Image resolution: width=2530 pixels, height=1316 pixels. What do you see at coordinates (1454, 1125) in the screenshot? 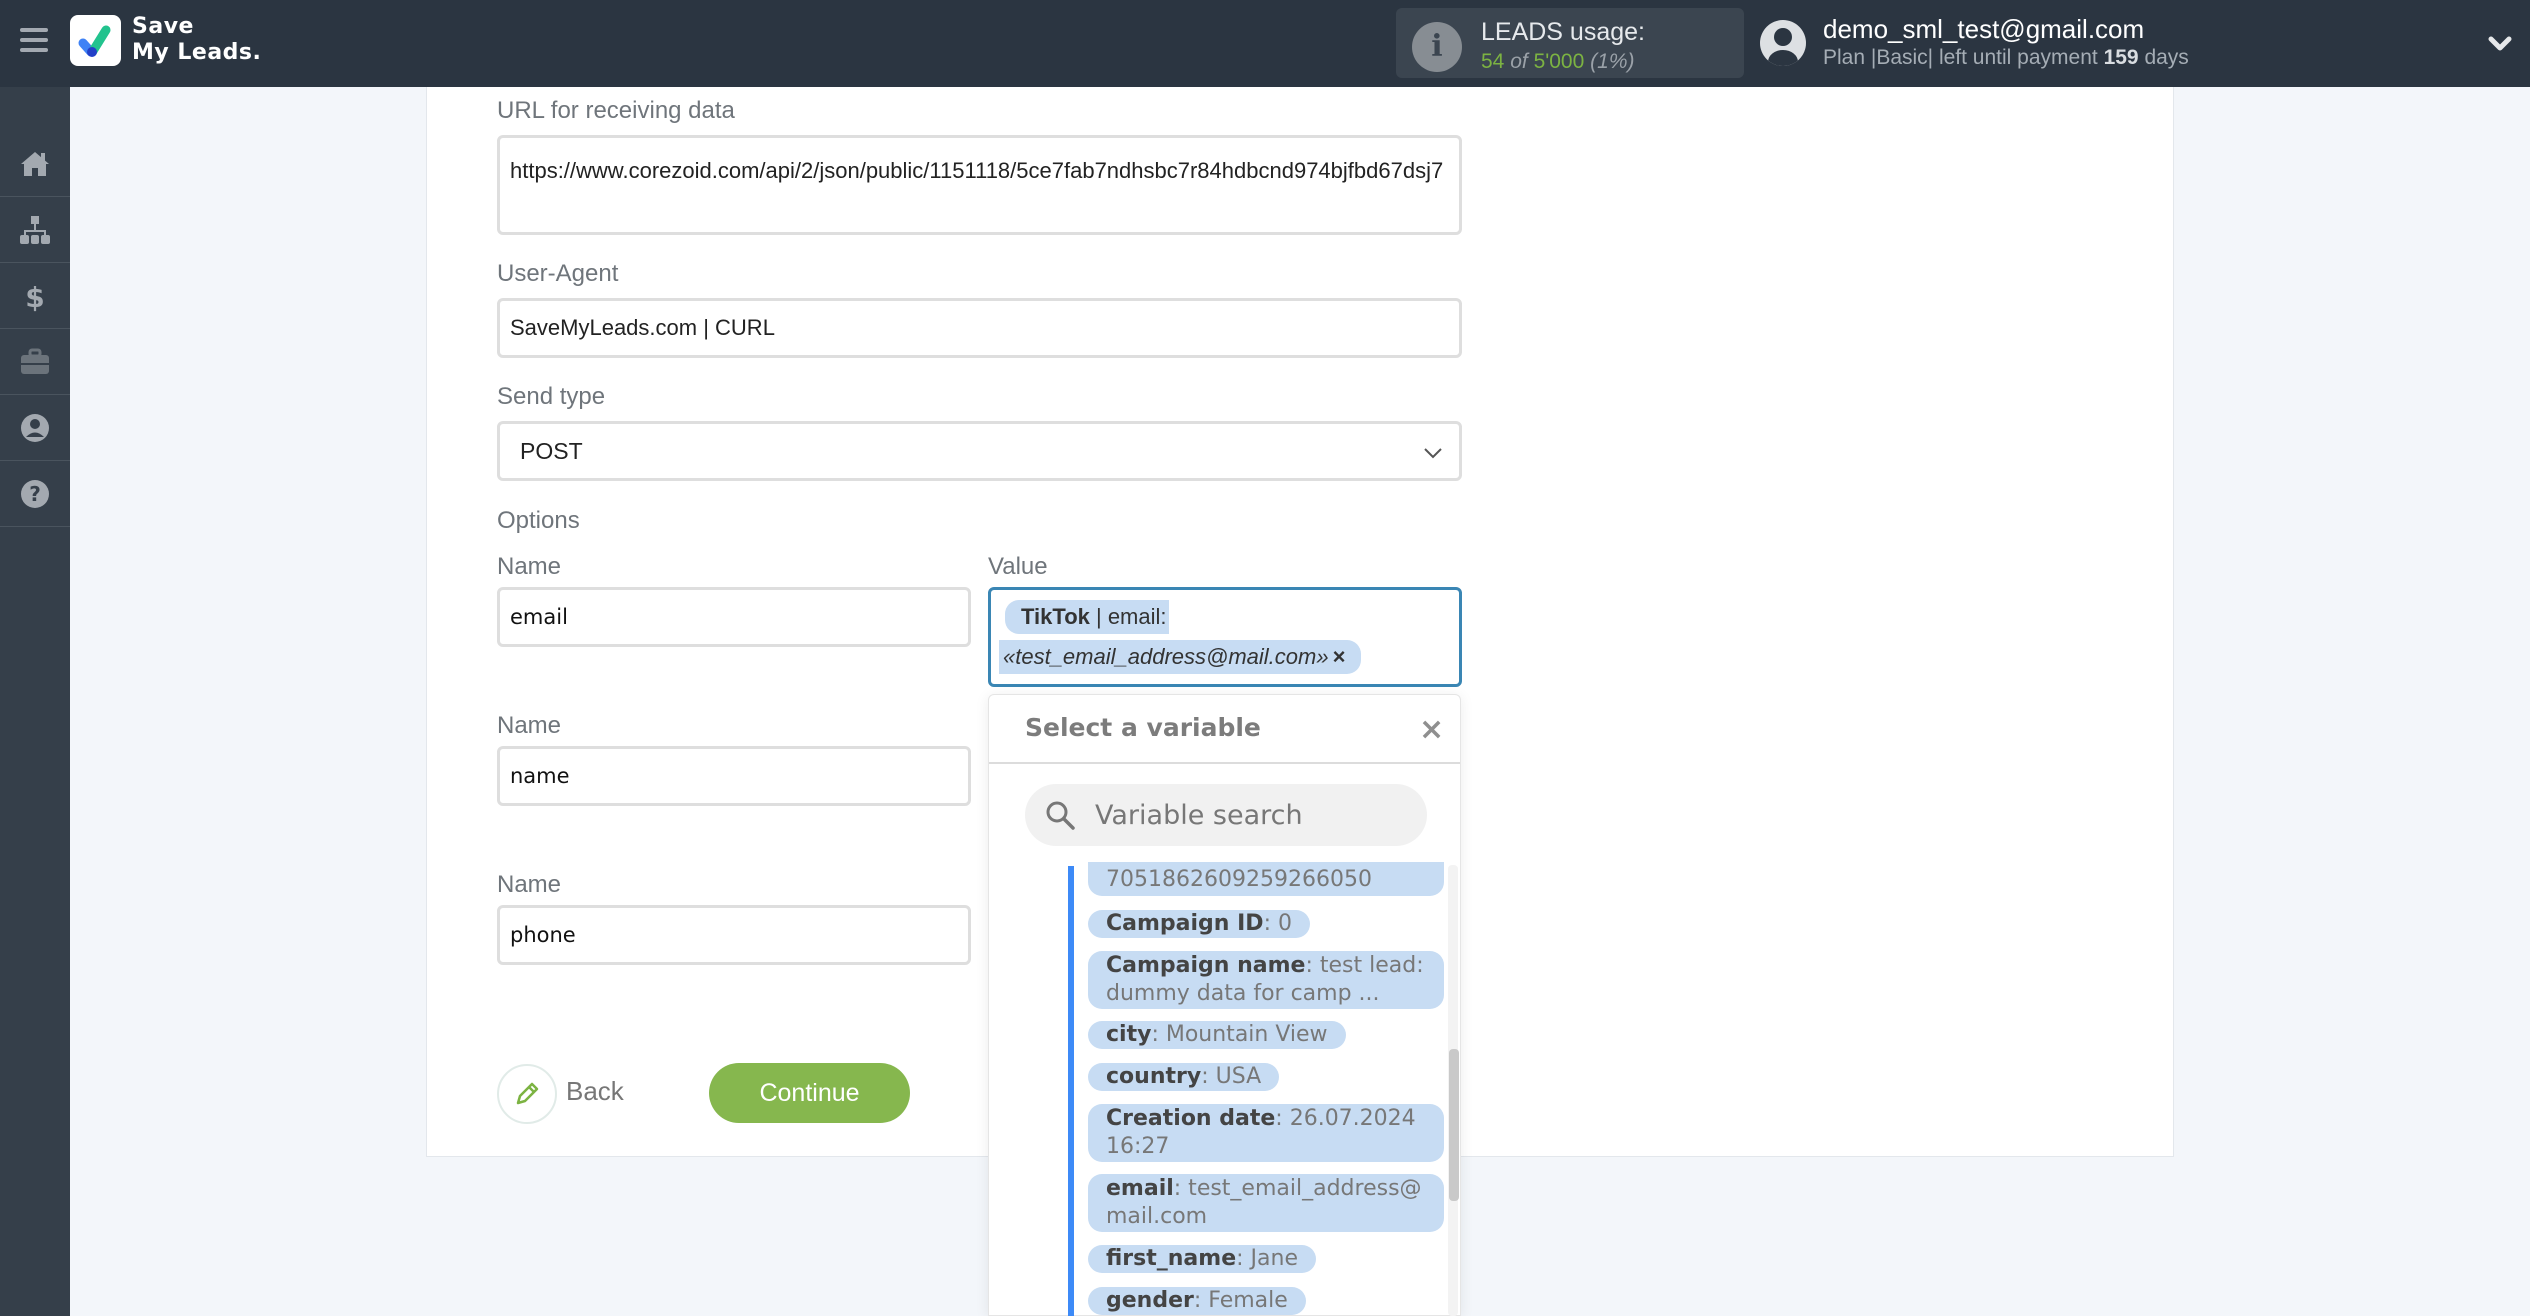
I see `dropdown-scrollbar-thumb` at bounding box center [1454, 1125].